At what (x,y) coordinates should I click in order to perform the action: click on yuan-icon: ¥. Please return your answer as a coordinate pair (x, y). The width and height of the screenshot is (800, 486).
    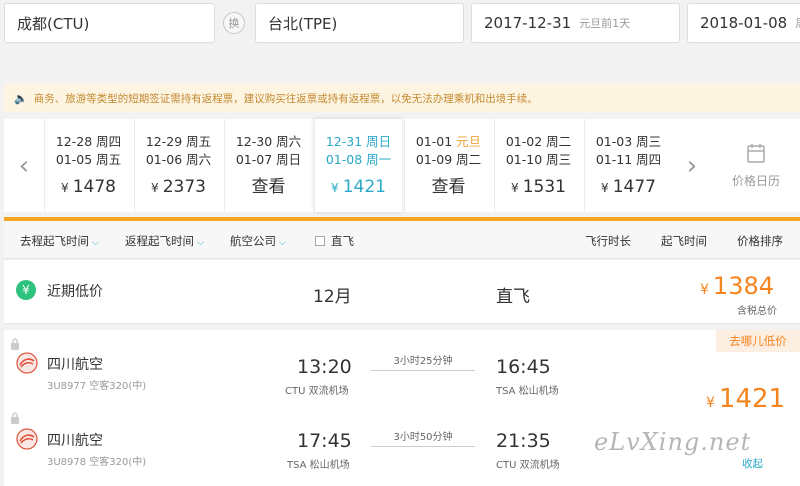
    Looking at the image, I should click on (26, 290).